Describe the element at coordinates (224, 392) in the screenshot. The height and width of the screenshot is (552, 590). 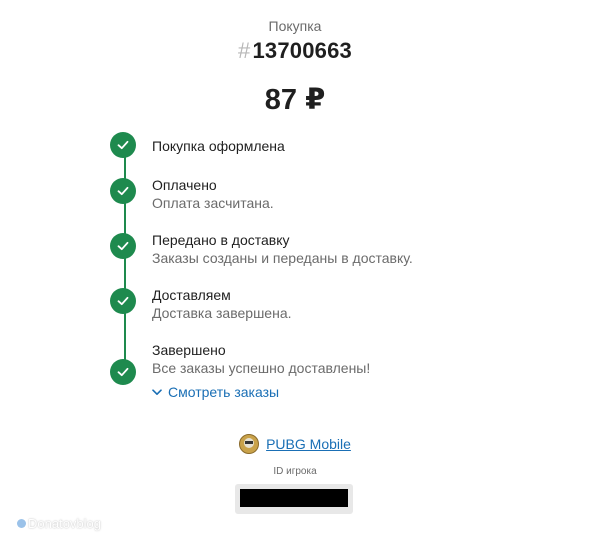
I see `view-orders-label: Смотреть заказы` at that location.